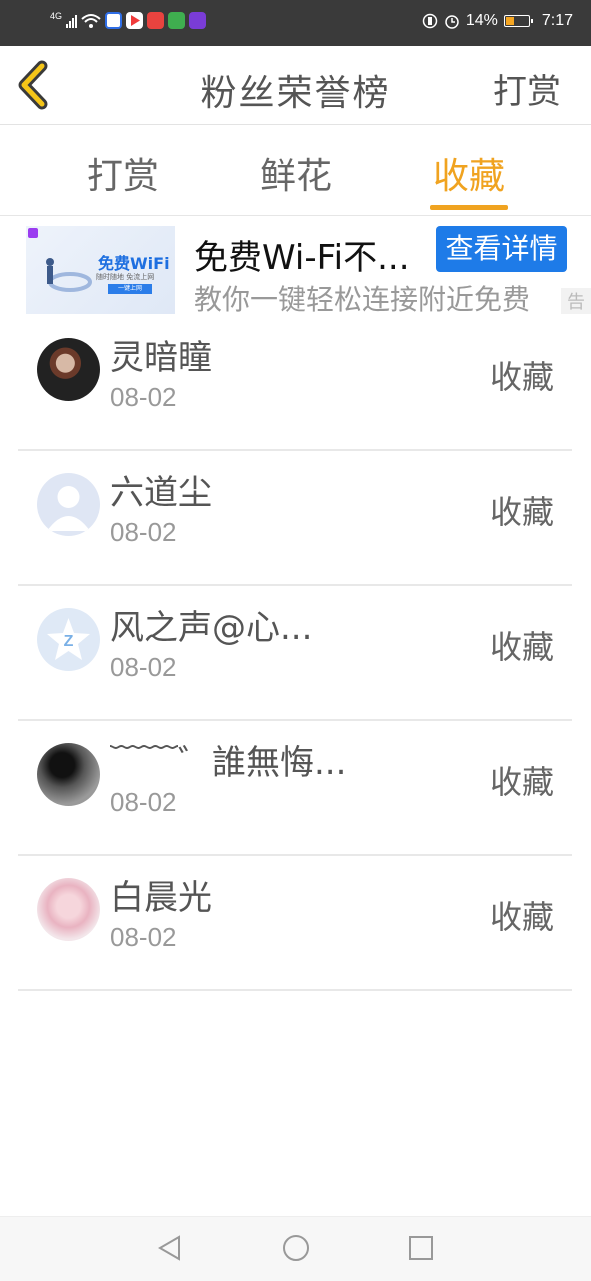 This screenshot has width=591, height=1281. Describe the element at coordinates (295, 85) in the screenshot. I see `header-bar: 粉丝荣誉榜 打赏` at that location.